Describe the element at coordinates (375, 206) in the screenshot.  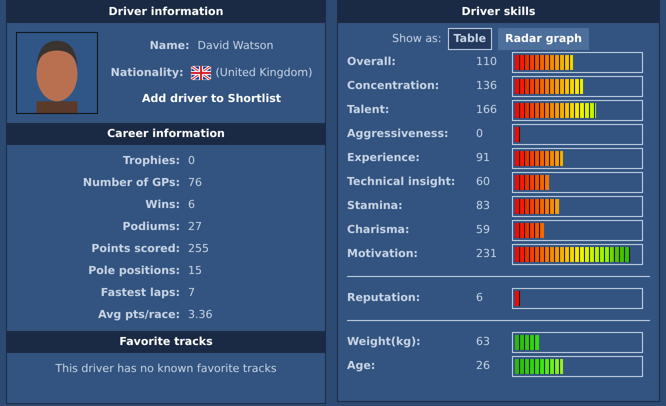
I see `skill-label: Stamina:` at that location.